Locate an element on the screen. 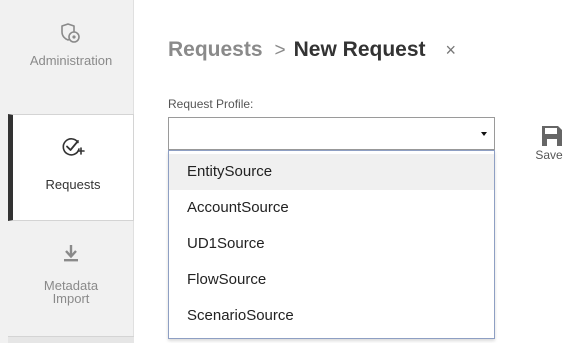 Image resolution: width=570 pixels, height=343 pixels. save-button: Save is located at coordinates (551, 144).